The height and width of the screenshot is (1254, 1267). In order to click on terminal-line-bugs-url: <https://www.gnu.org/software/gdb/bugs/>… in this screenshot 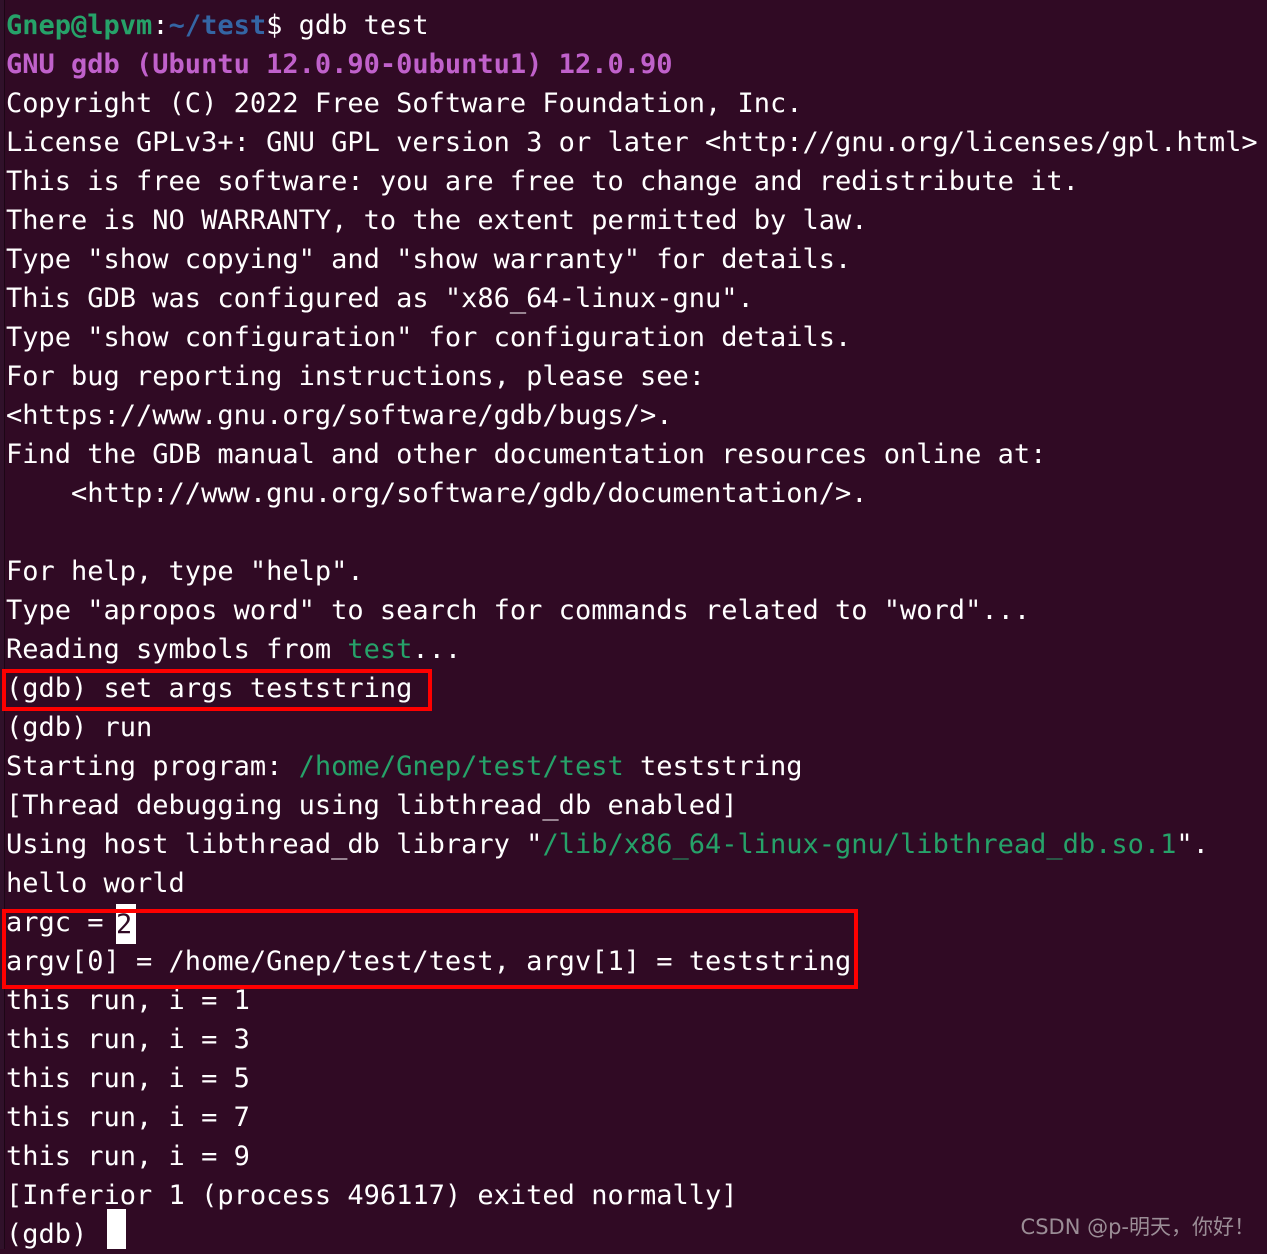, I will do `click(633, 415)`.